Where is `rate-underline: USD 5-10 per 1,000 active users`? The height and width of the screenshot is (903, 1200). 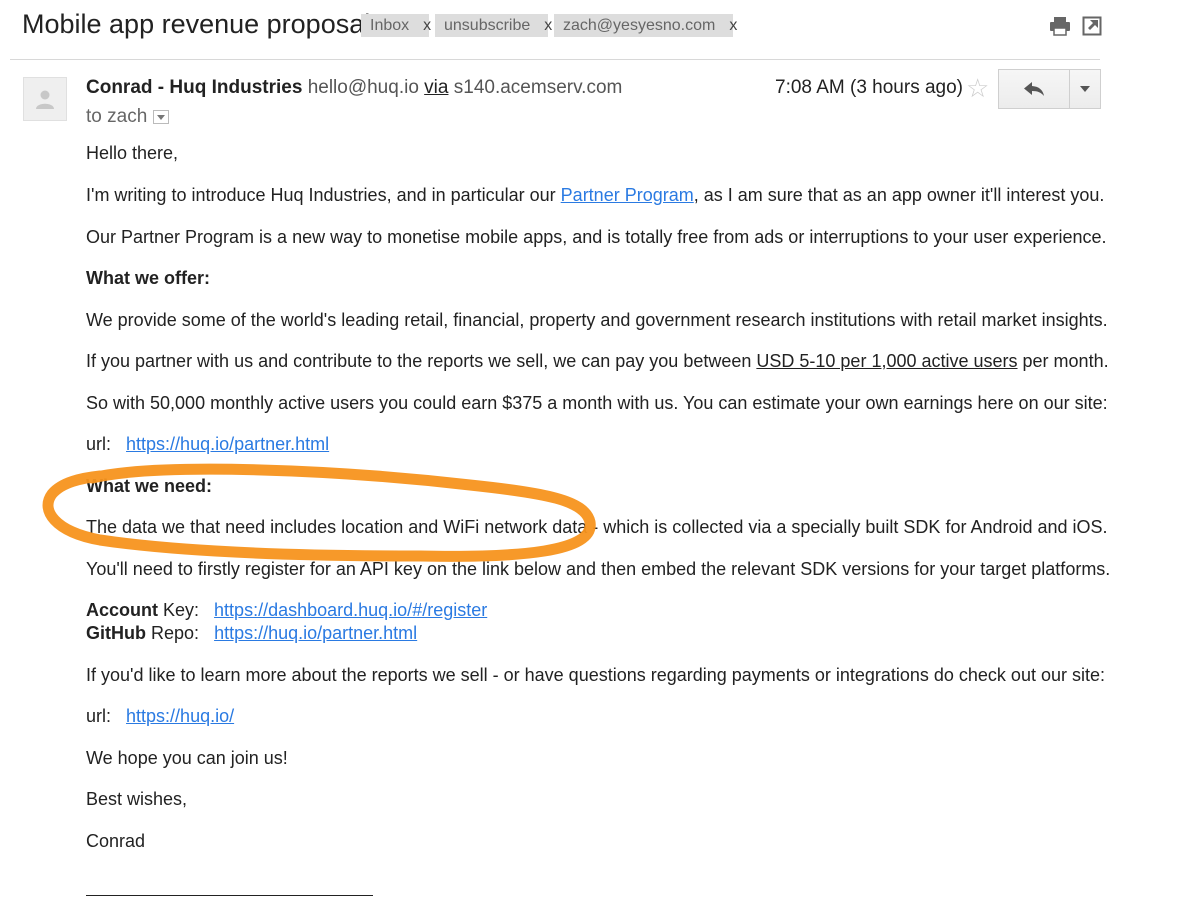 rate-underline: USD 5-10 per 1,000 active users is located at coordinates (887, 361).